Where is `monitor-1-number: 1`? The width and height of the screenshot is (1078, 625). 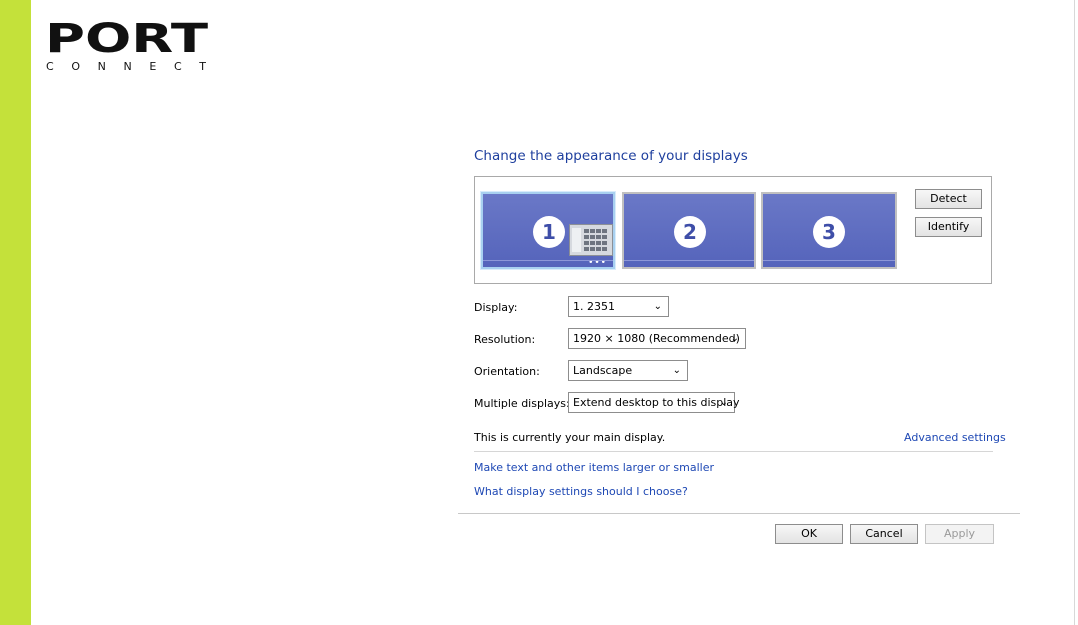
monitor-1-number: 1 is located at coordinates (549, 232).